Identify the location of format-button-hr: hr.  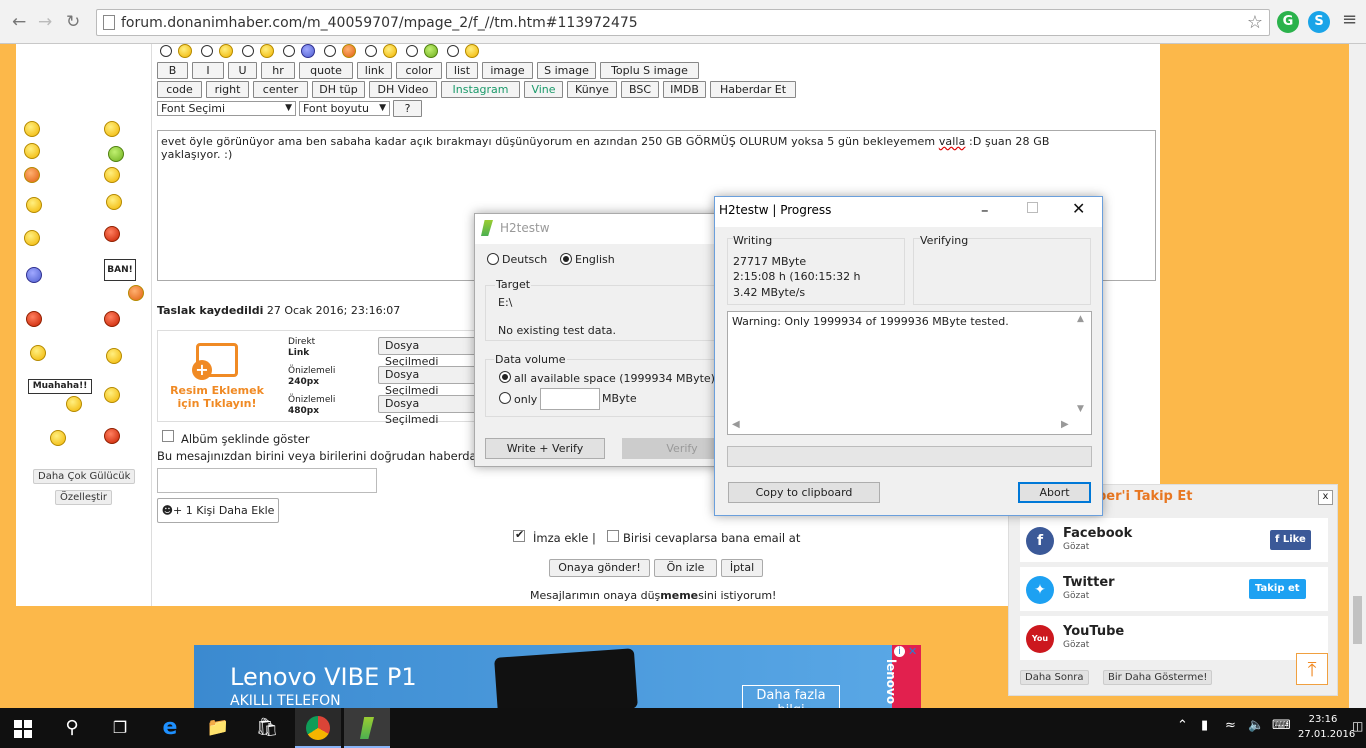
(278, 70).